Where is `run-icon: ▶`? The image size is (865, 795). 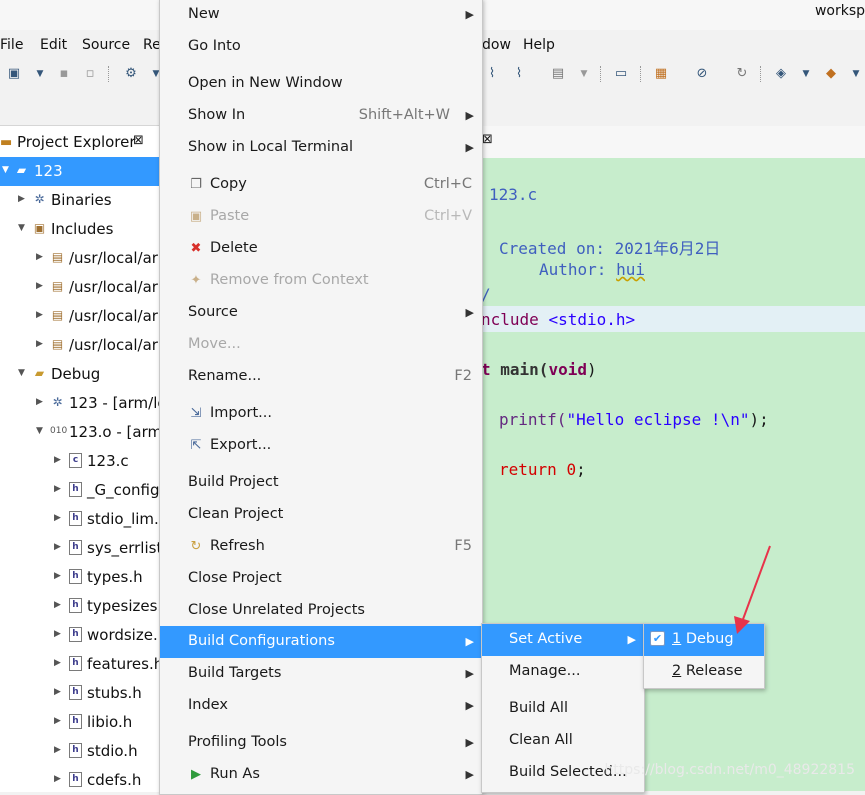
run-icon: ▶ is located at coordinates (196, 774).